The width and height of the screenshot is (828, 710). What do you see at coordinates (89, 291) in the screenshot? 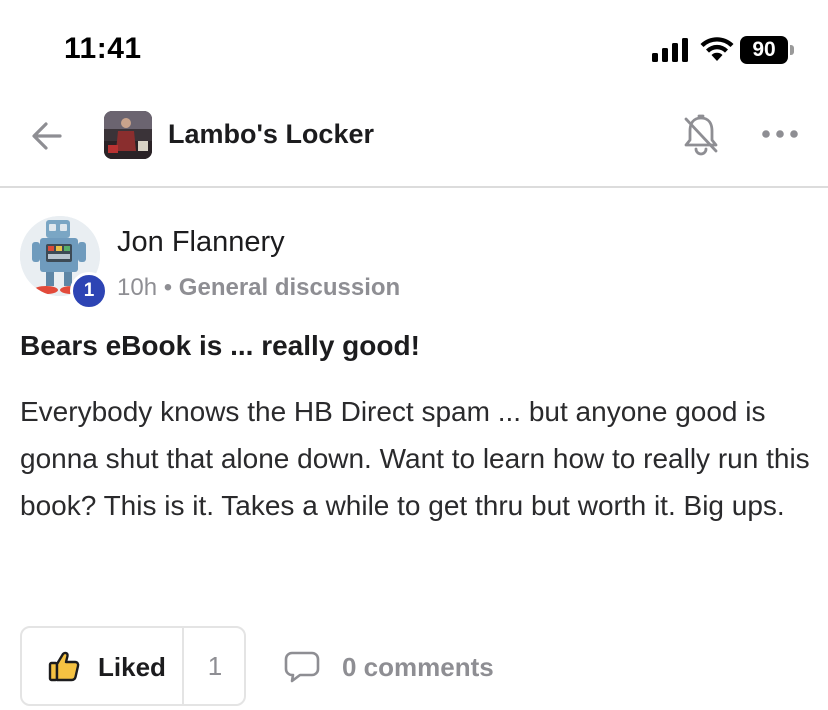
I see `level-badge: 1` at bounding box center [89, 291].